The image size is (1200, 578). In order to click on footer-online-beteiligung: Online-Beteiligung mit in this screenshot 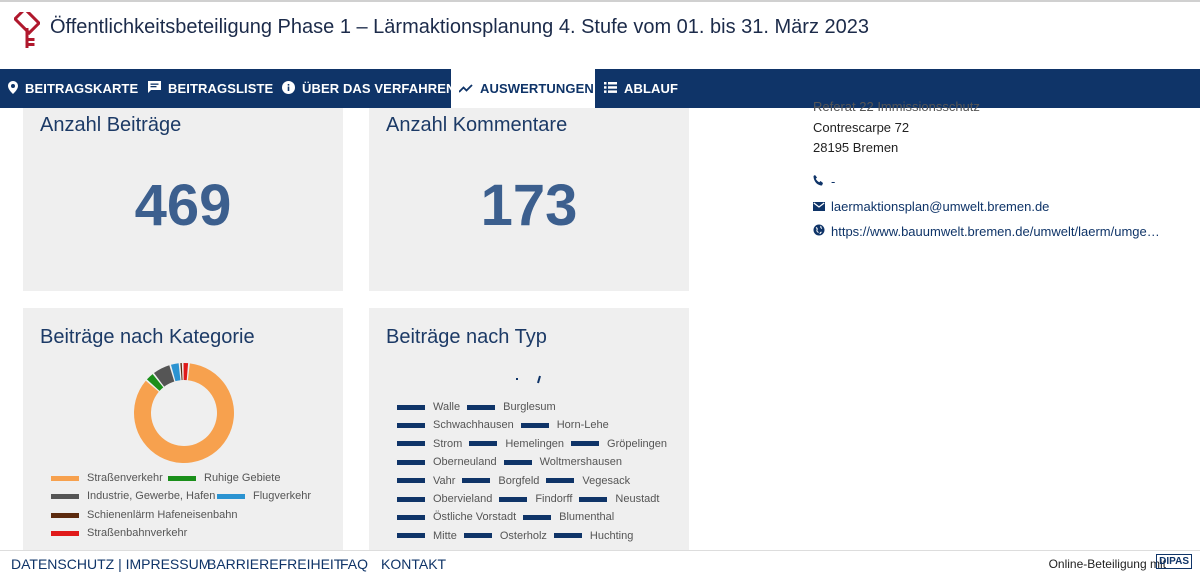, I will do `click(1107, 564)`.